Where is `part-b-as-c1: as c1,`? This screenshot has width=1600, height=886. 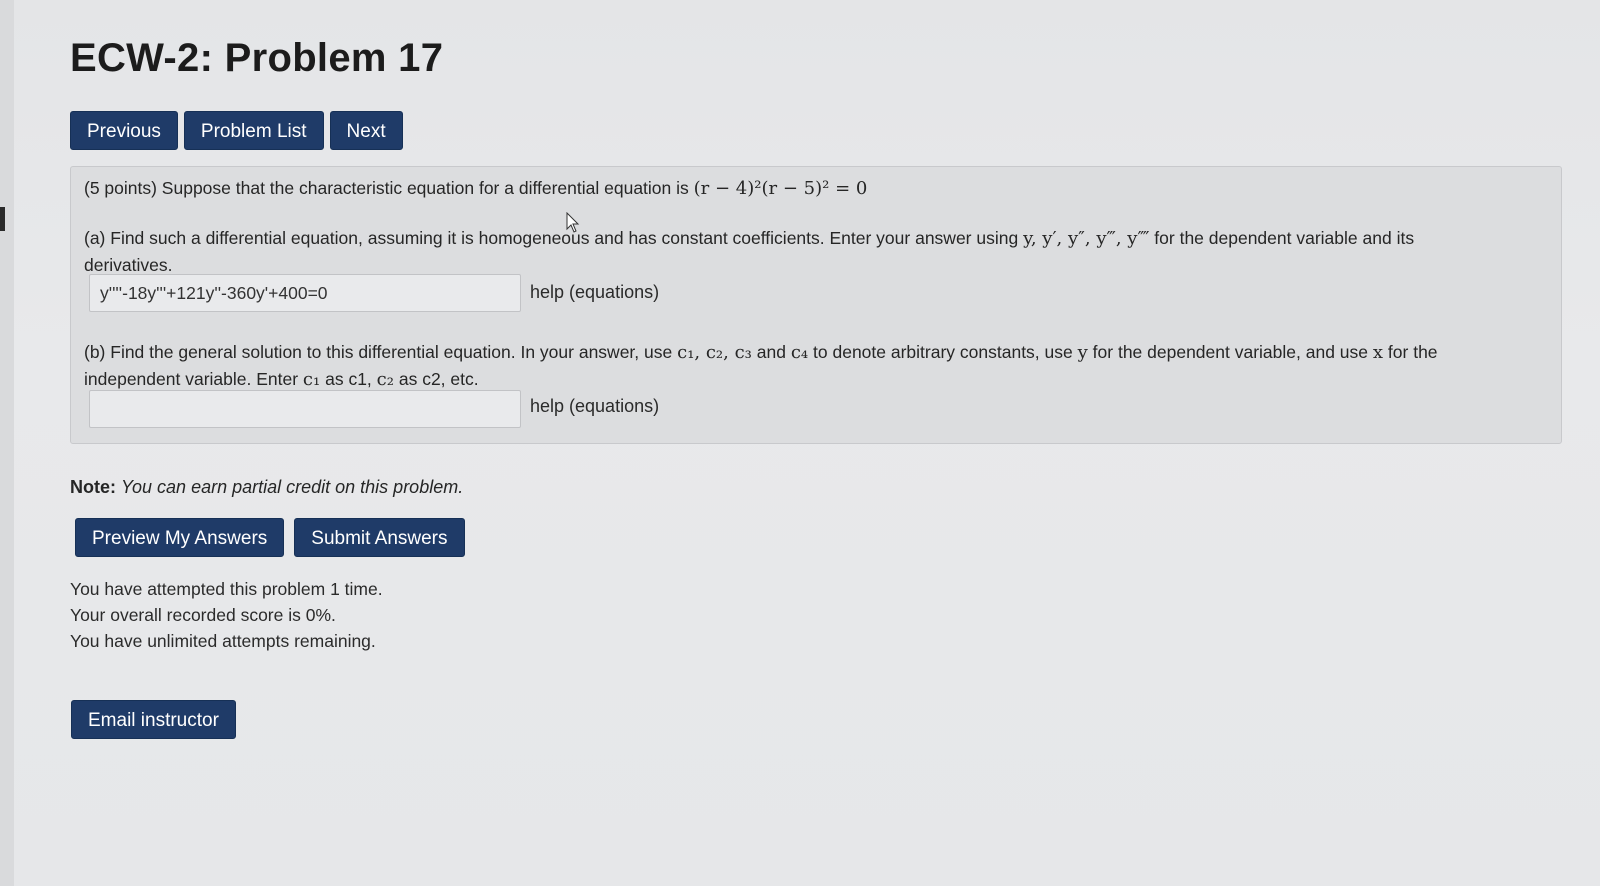 part-b-as-c1: as c1, is located at coordinates (348, 379).